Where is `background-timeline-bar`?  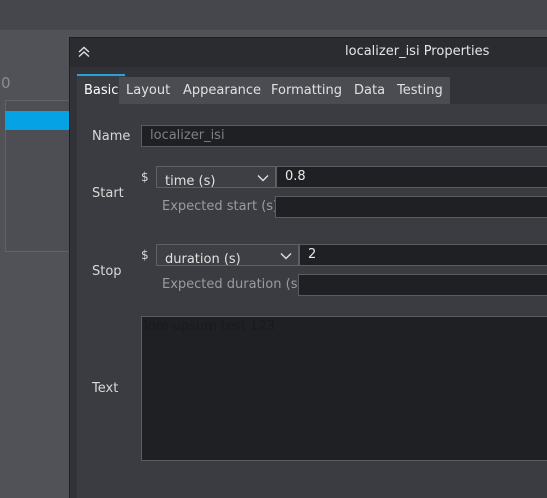
background-timeline-bar is located at coordinates (38, 120).